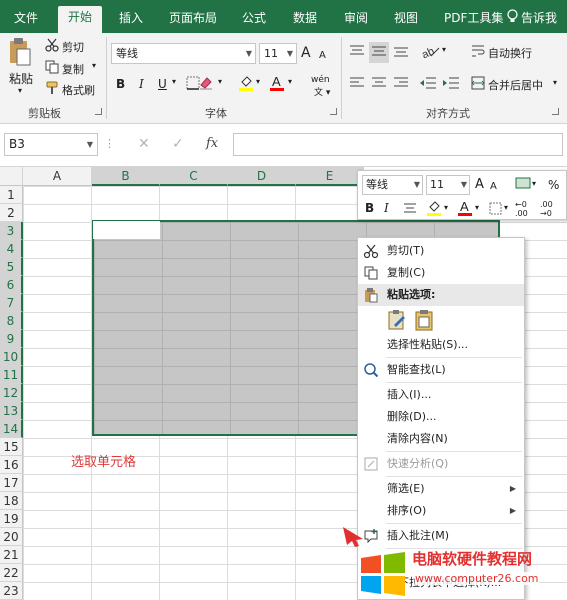 The image size is (567, 600). I want to click on fill-color-icon, so click(246, 84).